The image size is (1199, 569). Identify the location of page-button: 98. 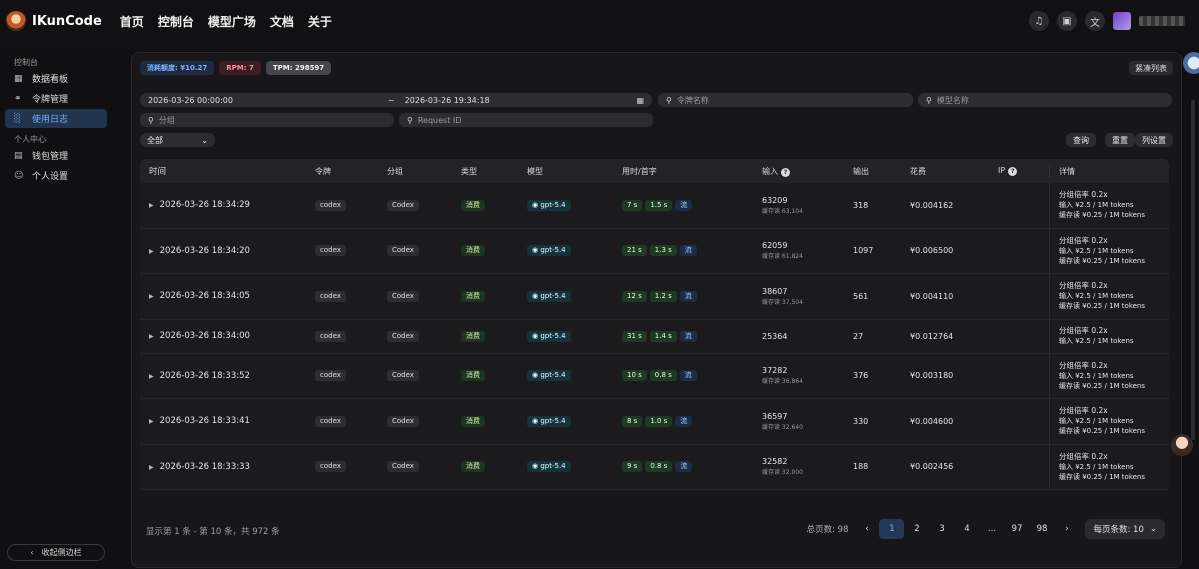
(1041, 529).